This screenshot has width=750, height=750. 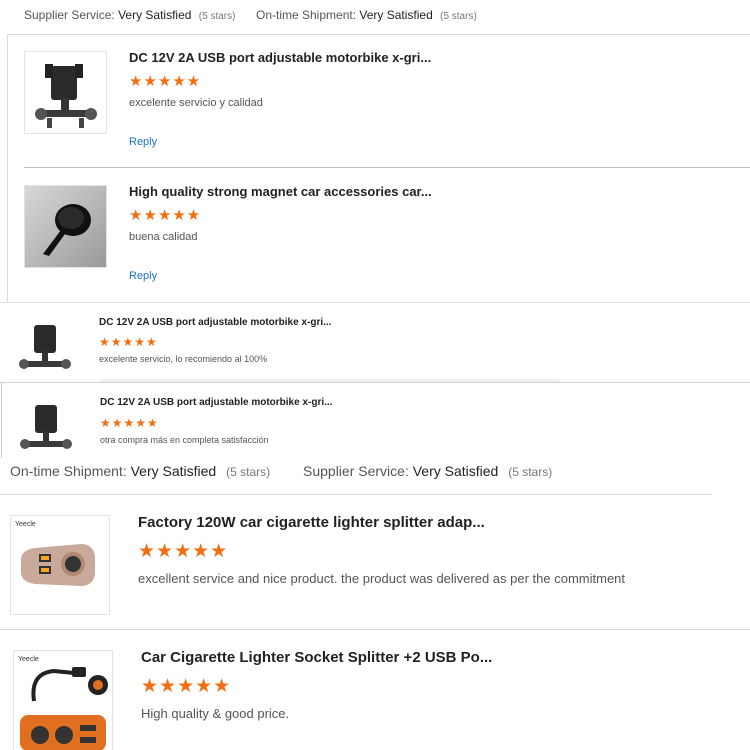 What do you see at coordinates (196, 103) in the screenshot?
I see `review-text: excelente servicio y calidad` at bounding box center [196, 103].